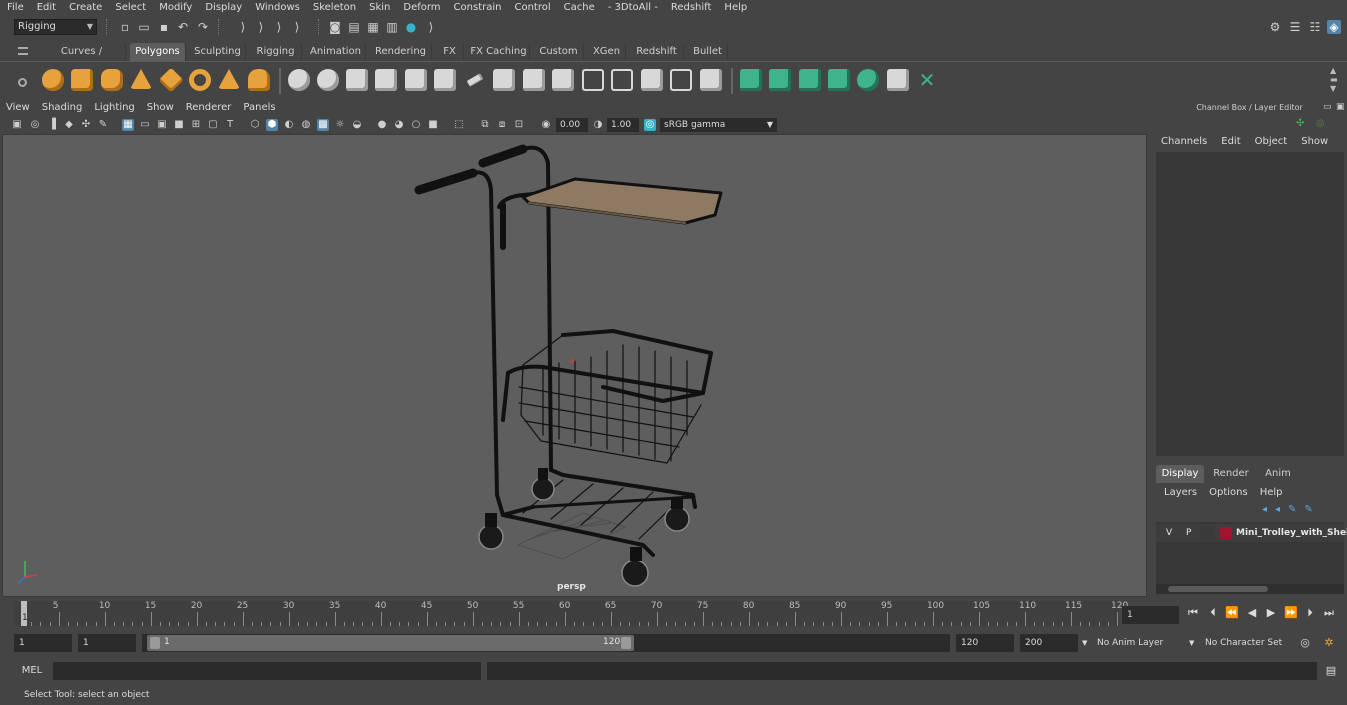 The width and height of the screenshot is (1347, 705). Describe the element at coordinates (334, 8) in the screenshot. I see `menu-skeleton: Skeleton` at that location.